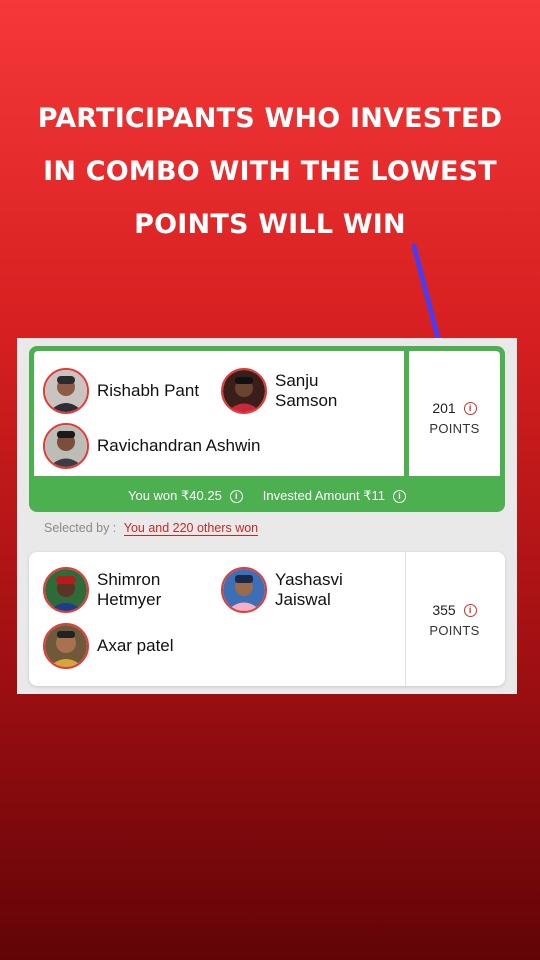 The width and height of the screenshot is (540, 960). I want to click on player-yashasvi-jaiswal: Yashasvi Jaiswal, so click(288, 590).